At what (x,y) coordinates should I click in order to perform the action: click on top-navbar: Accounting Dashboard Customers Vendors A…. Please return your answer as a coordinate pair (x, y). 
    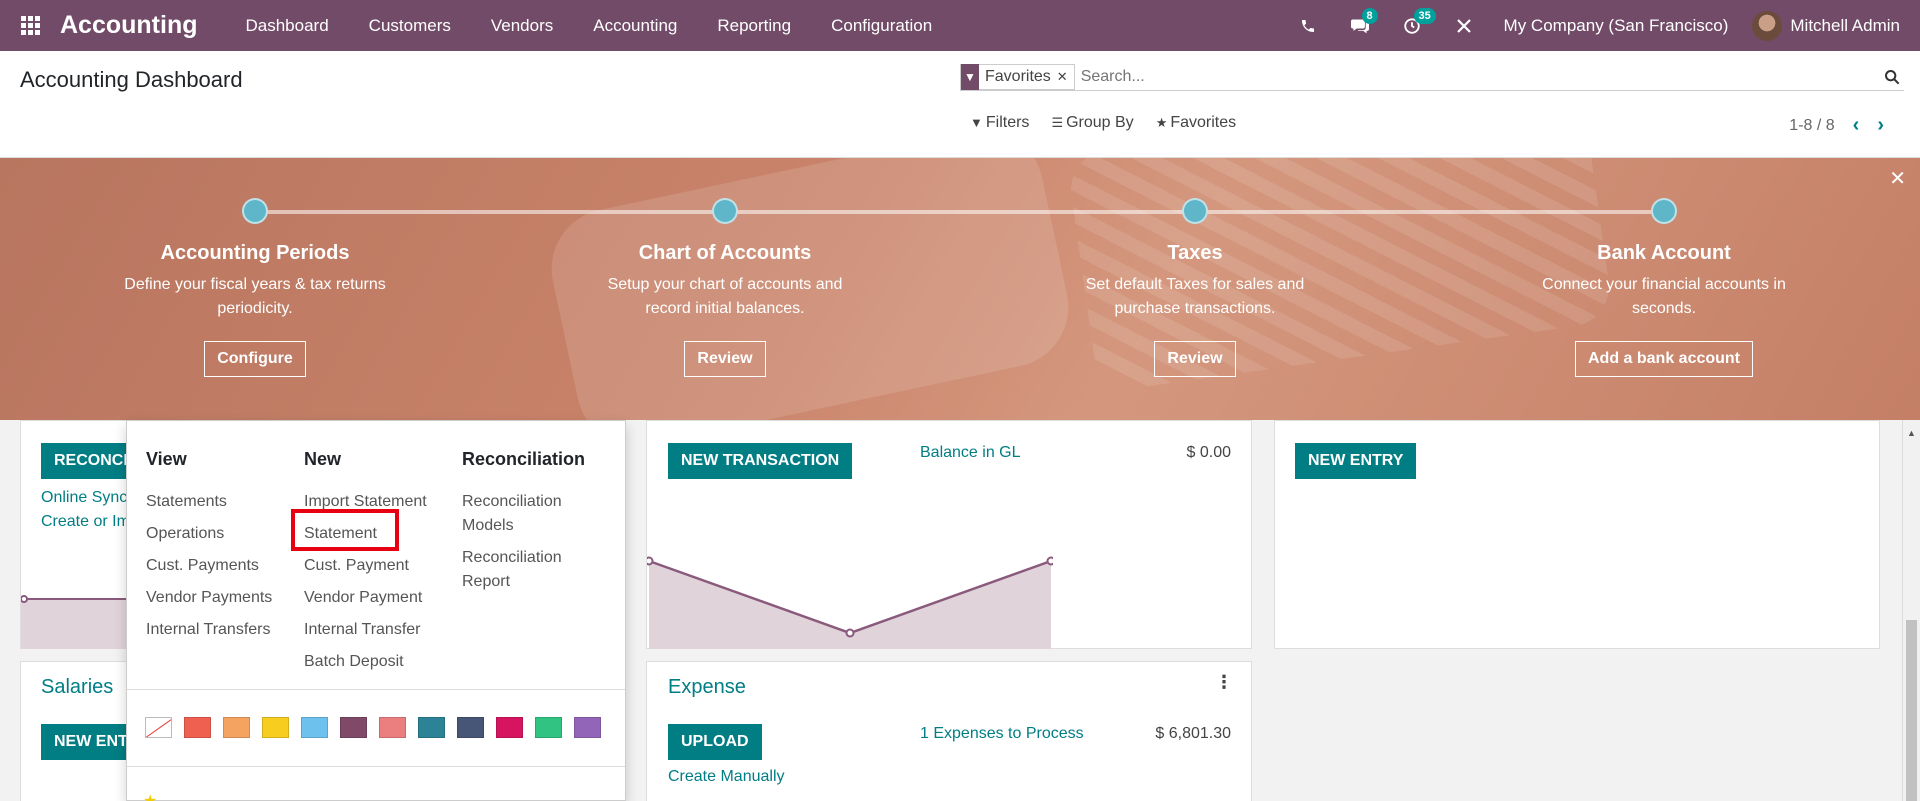
    Looking at the image, I should click on (960, 25).